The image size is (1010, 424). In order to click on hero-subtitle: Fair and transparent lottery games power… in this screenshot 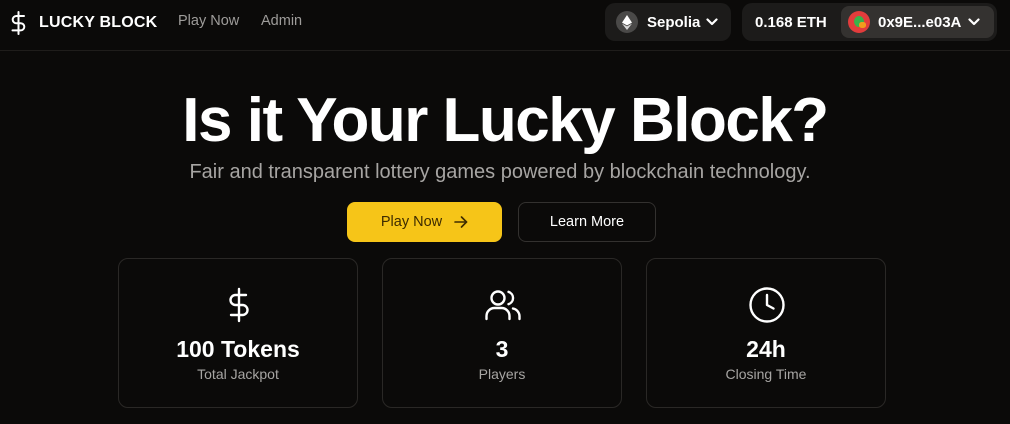, I will do `click(500, 172)`.